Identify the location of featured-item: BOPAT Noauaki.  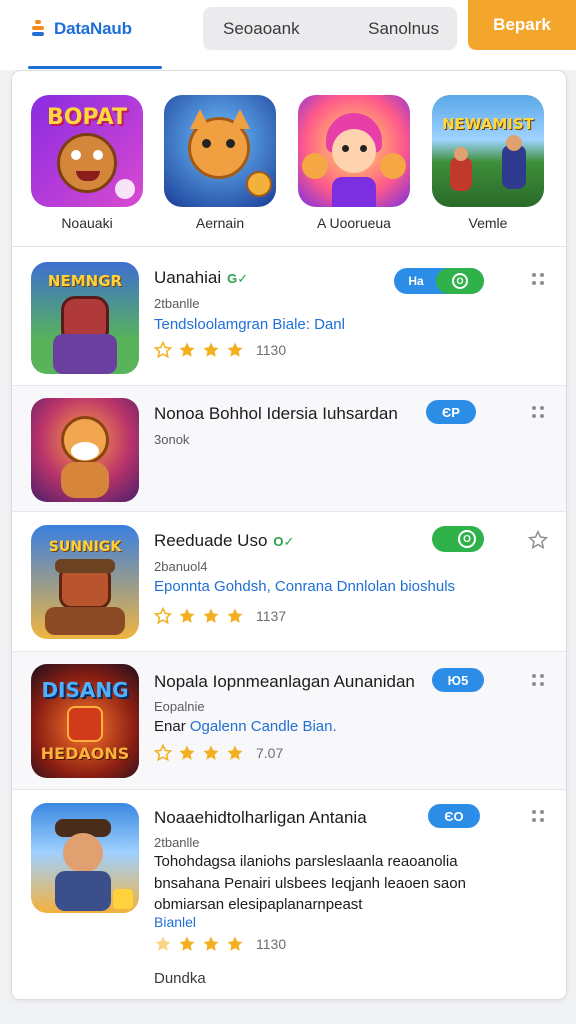
(87, 163).